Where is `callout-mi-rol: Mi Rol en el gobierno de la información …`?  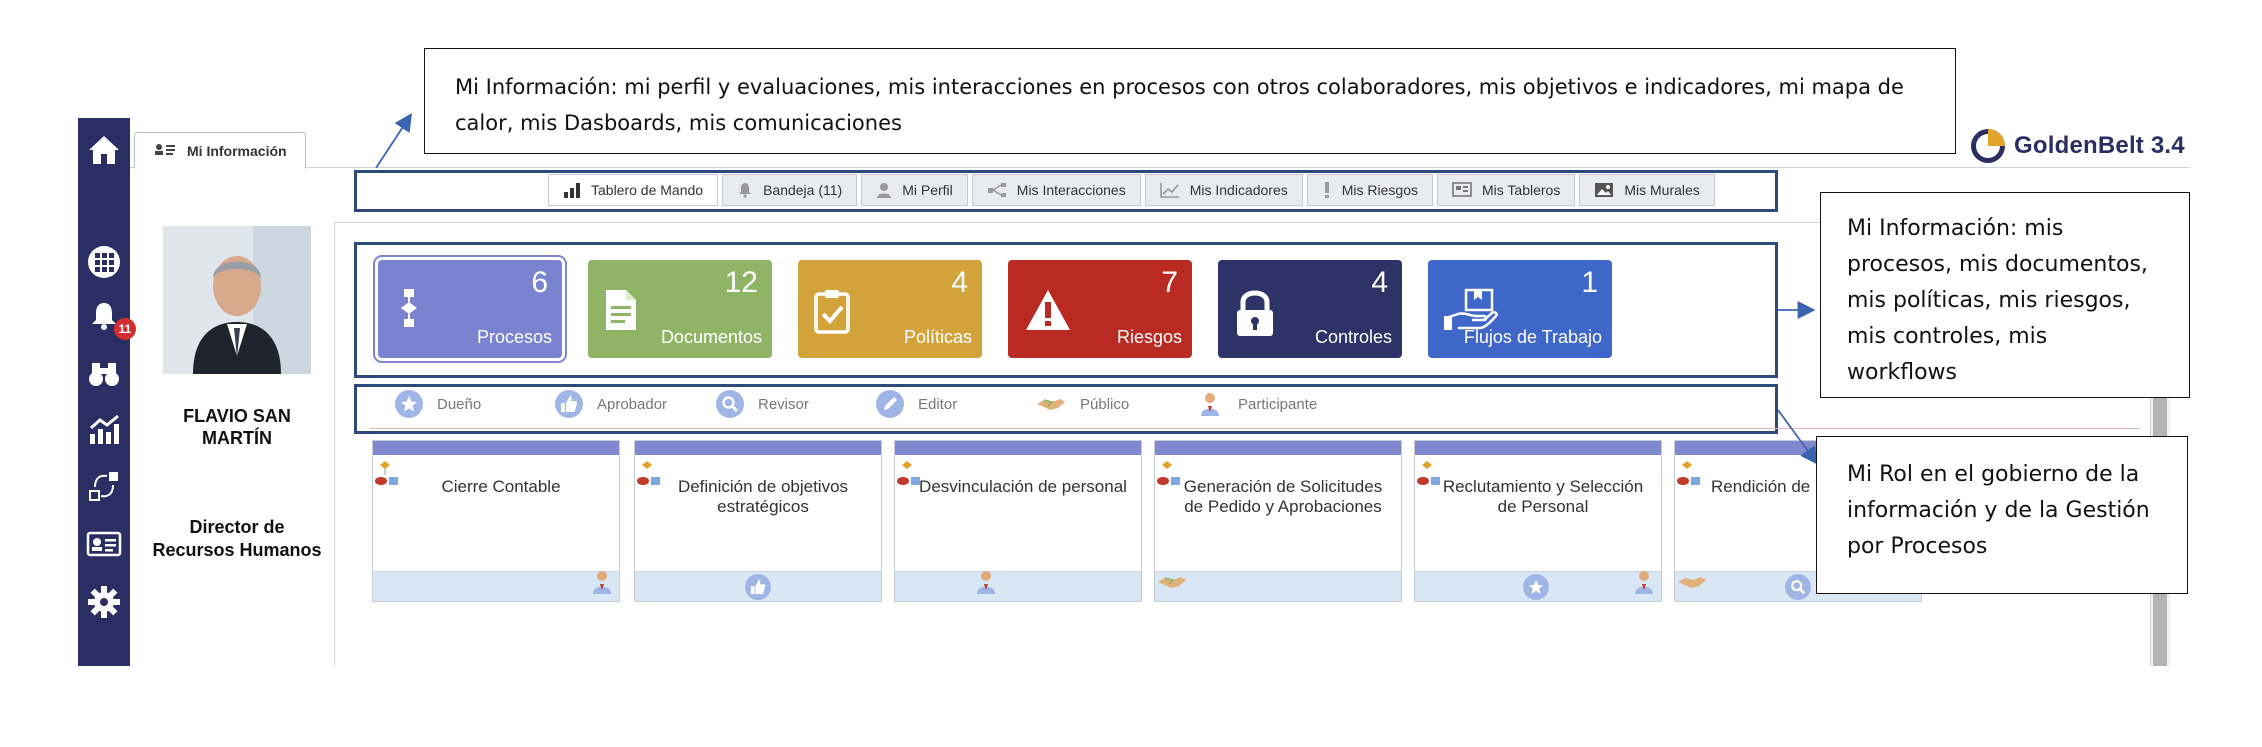 callout-mi-rol: Mi Rol en el gobierno de la información … is located at coordinates (2002, 515).